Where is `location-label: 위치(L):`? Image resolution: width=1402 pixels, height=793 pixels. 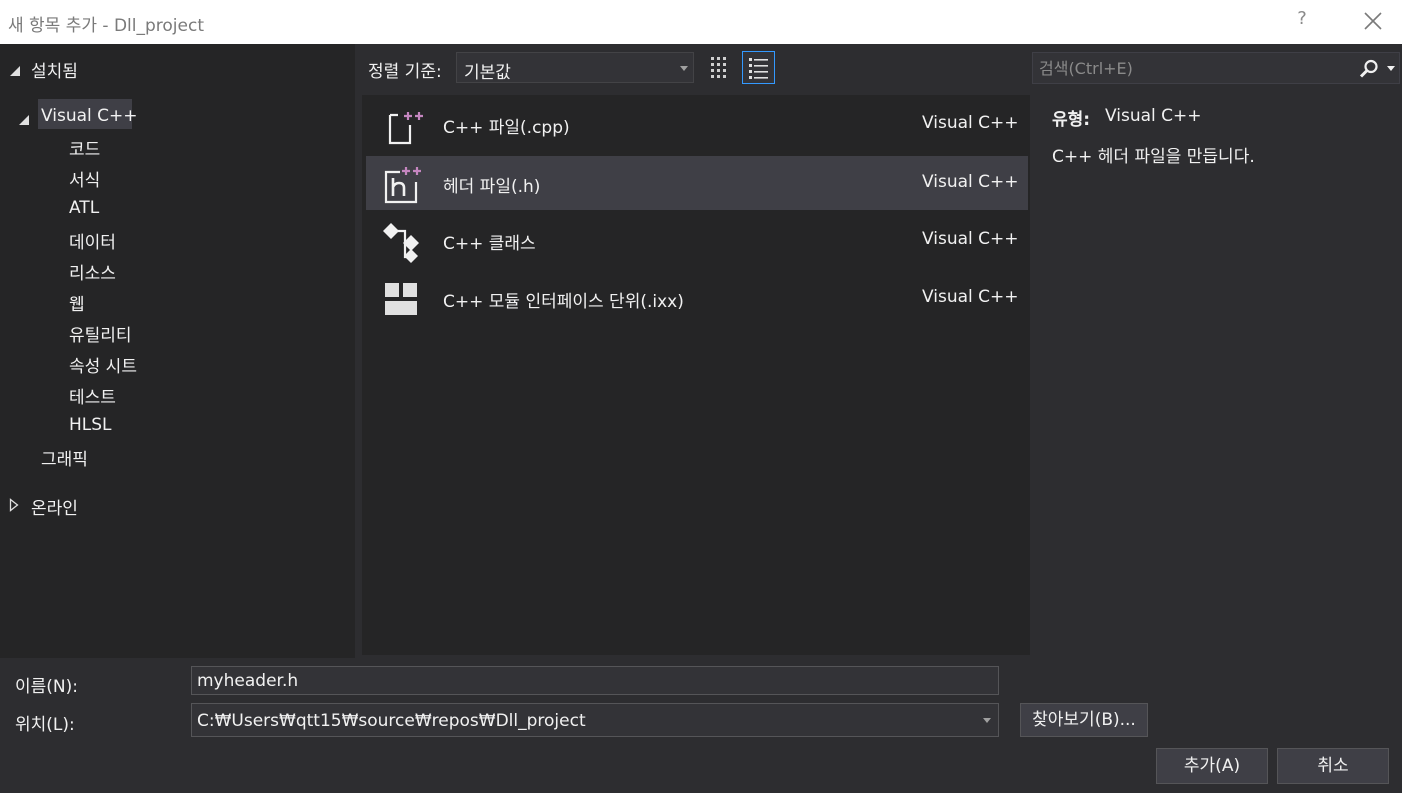 location-label: 위치(L): is located at coordinates (45, 725).